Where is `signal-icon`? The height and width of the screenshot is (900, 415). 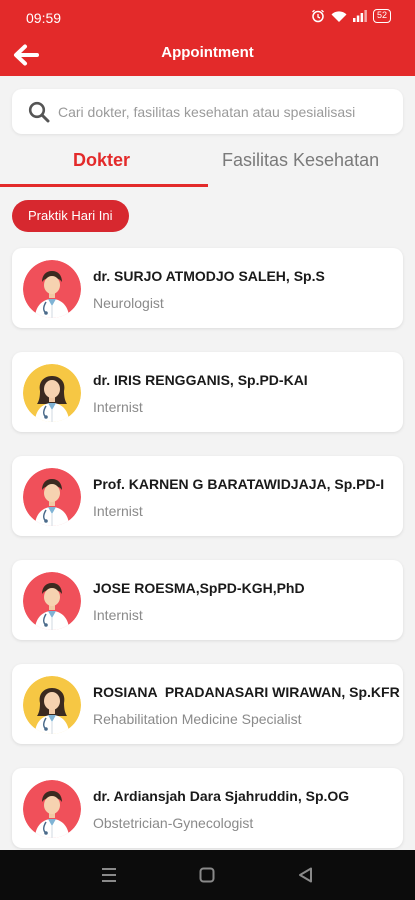 signal-icon is located at coordinates (359, 16).